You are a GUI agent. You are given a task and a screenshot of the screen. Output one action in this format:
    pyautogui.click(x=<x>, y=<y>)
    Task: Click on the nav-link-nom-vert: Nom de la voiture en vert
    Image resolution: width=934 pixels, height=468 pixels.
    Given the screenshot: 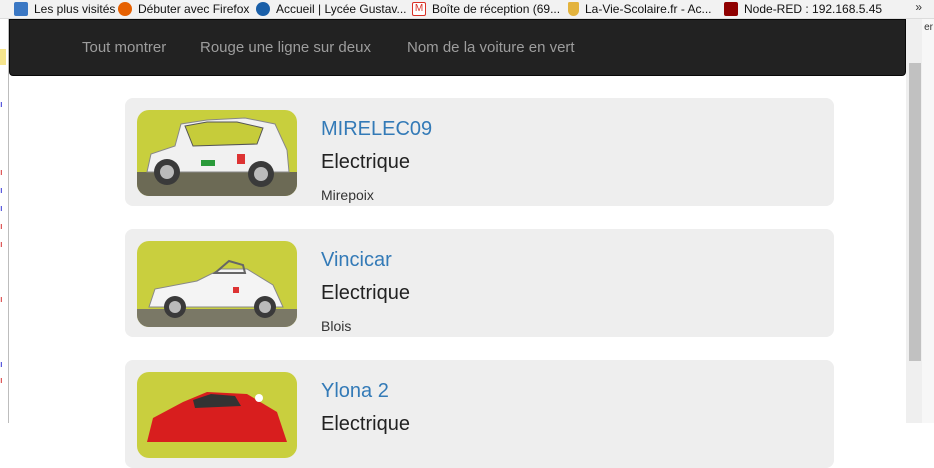 What is the action you would take?
    pyautogui.click(x=491, y=47)
    